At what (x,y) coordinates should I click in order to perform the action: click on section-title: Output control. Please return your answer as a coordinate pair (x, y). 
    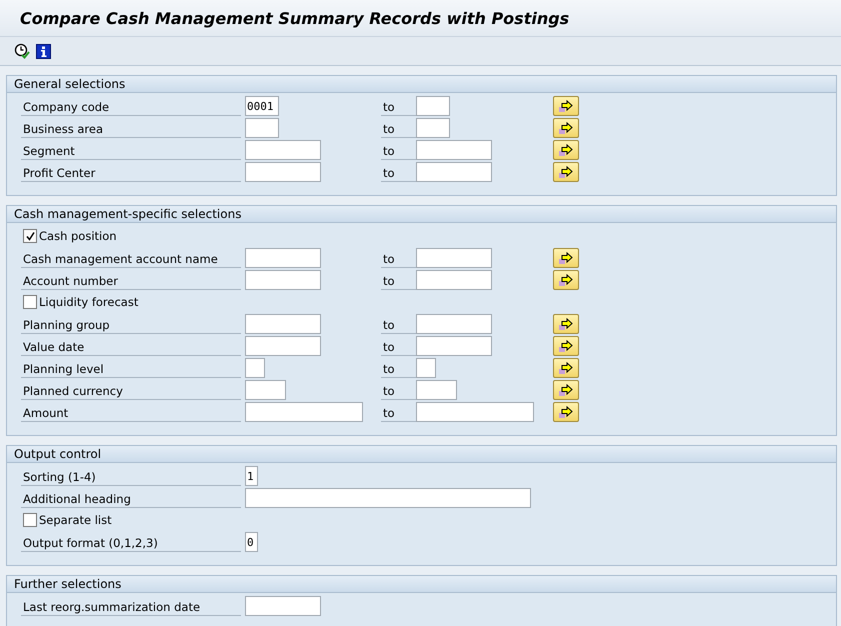
    Looking at the image, I should click on (421, 454).